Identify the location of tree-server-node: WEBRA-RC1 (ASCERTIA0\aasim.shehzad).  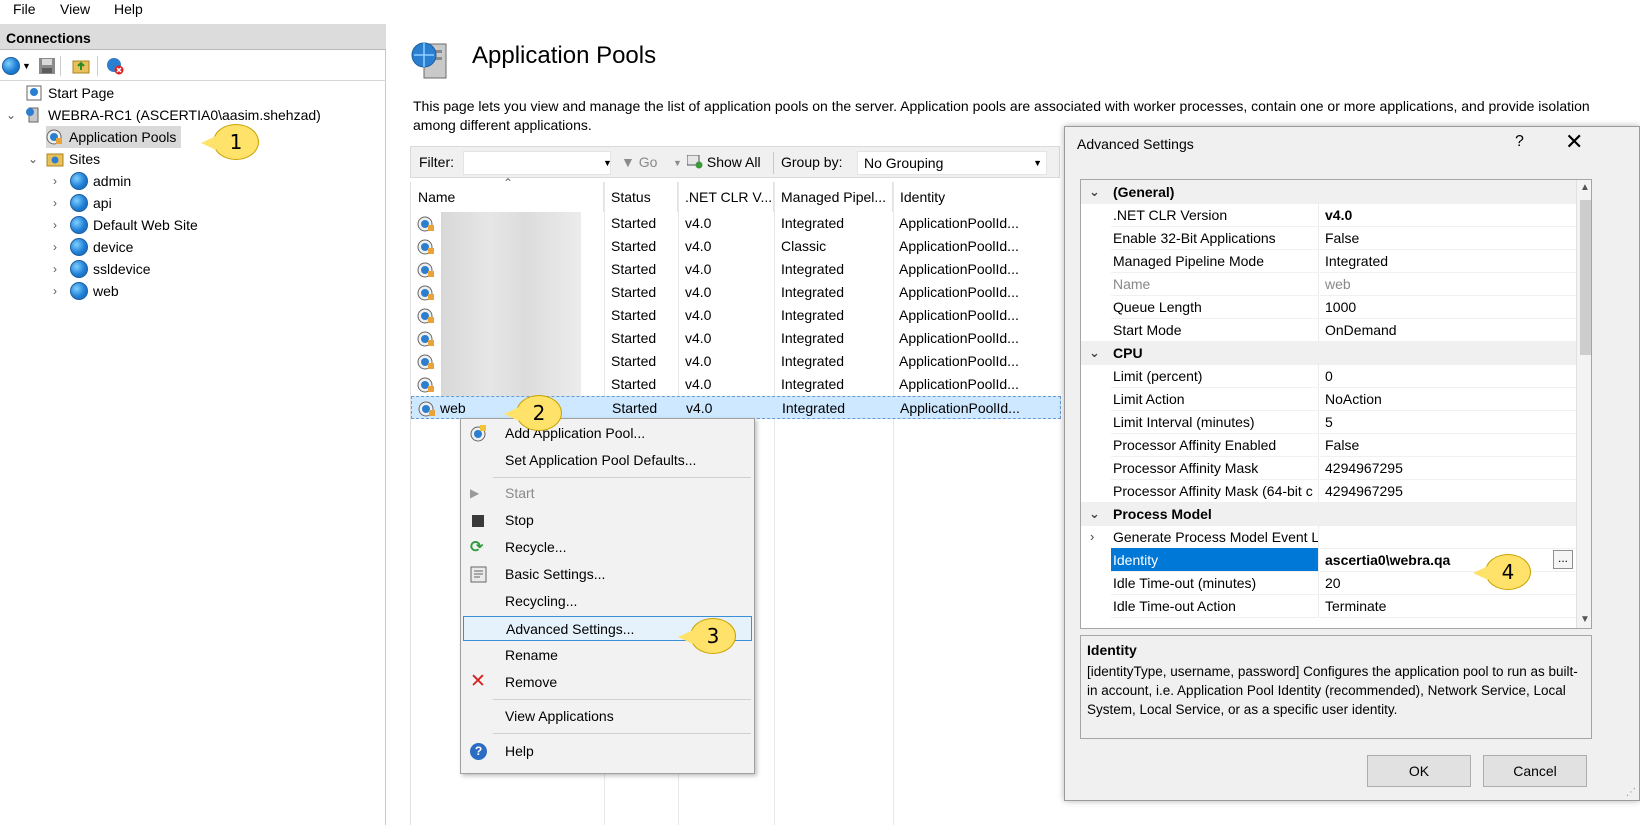
(173, 115).